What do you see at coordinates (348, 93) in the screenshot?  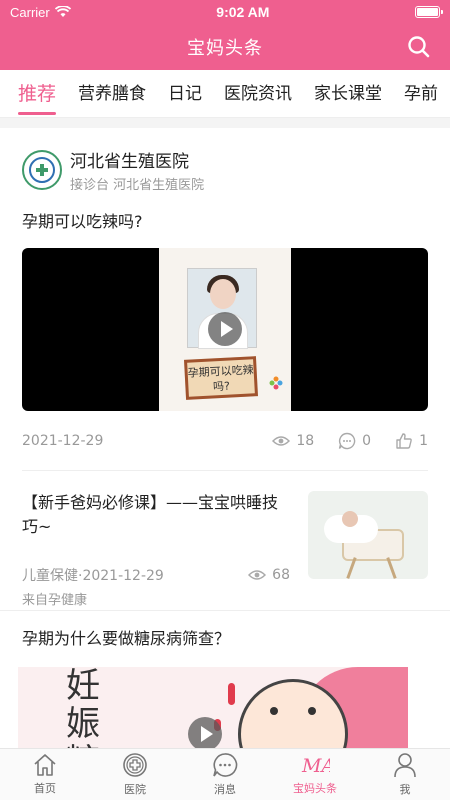 I see `tab-parent-class: 家长课堂` at bounding box center [348, 93].